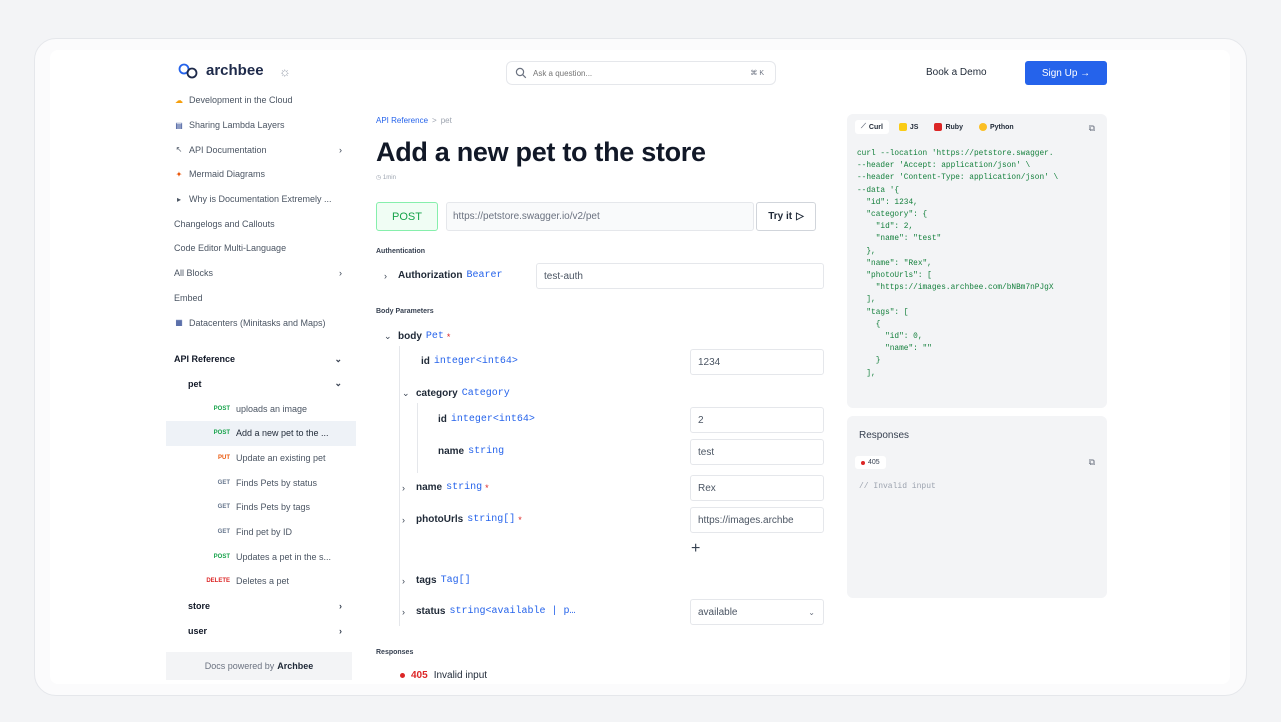 The width and height of the screenshot is (1281, 722). I want to click on powered-by-brand: Archbee, so click(295, 666).